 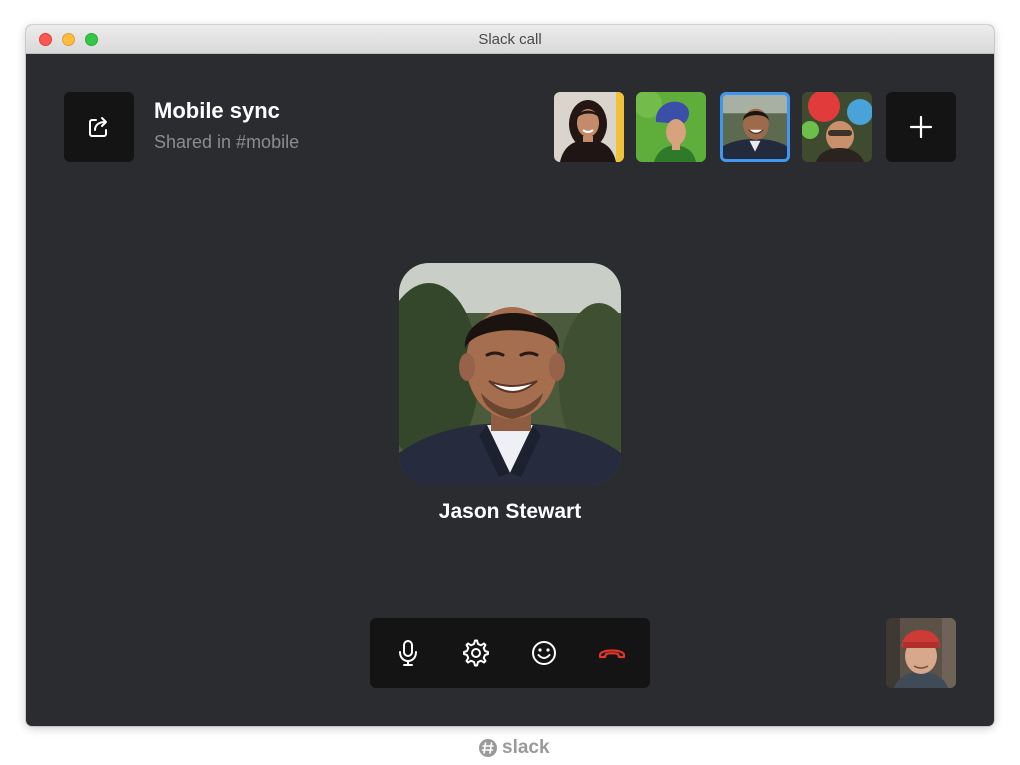 I want to click on emoji-icon, so click(x=544, y=653).